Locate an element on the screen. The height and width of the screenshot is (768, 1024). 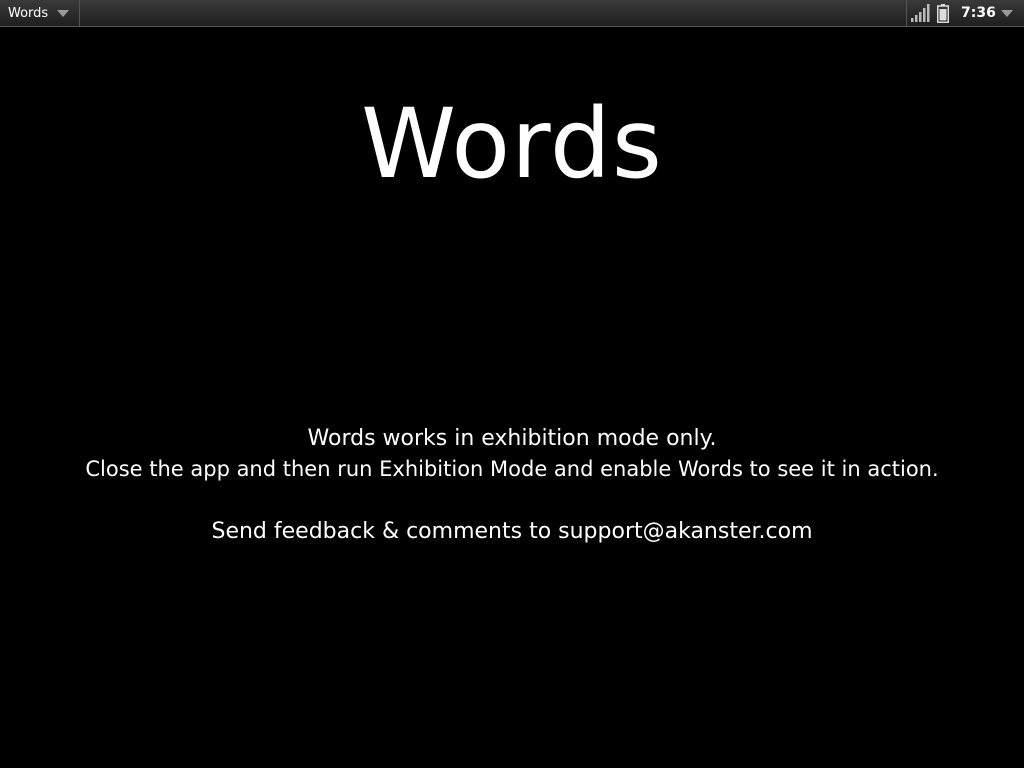
battery-icon is located at coordinates (943, 13).